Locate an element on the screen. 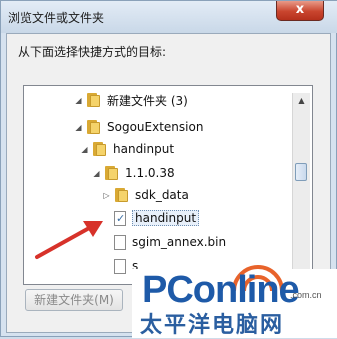 This screenshot has width=337, height=339. tree-row-handinput-file: ✓ handinput is located at coordinates (157, 218).